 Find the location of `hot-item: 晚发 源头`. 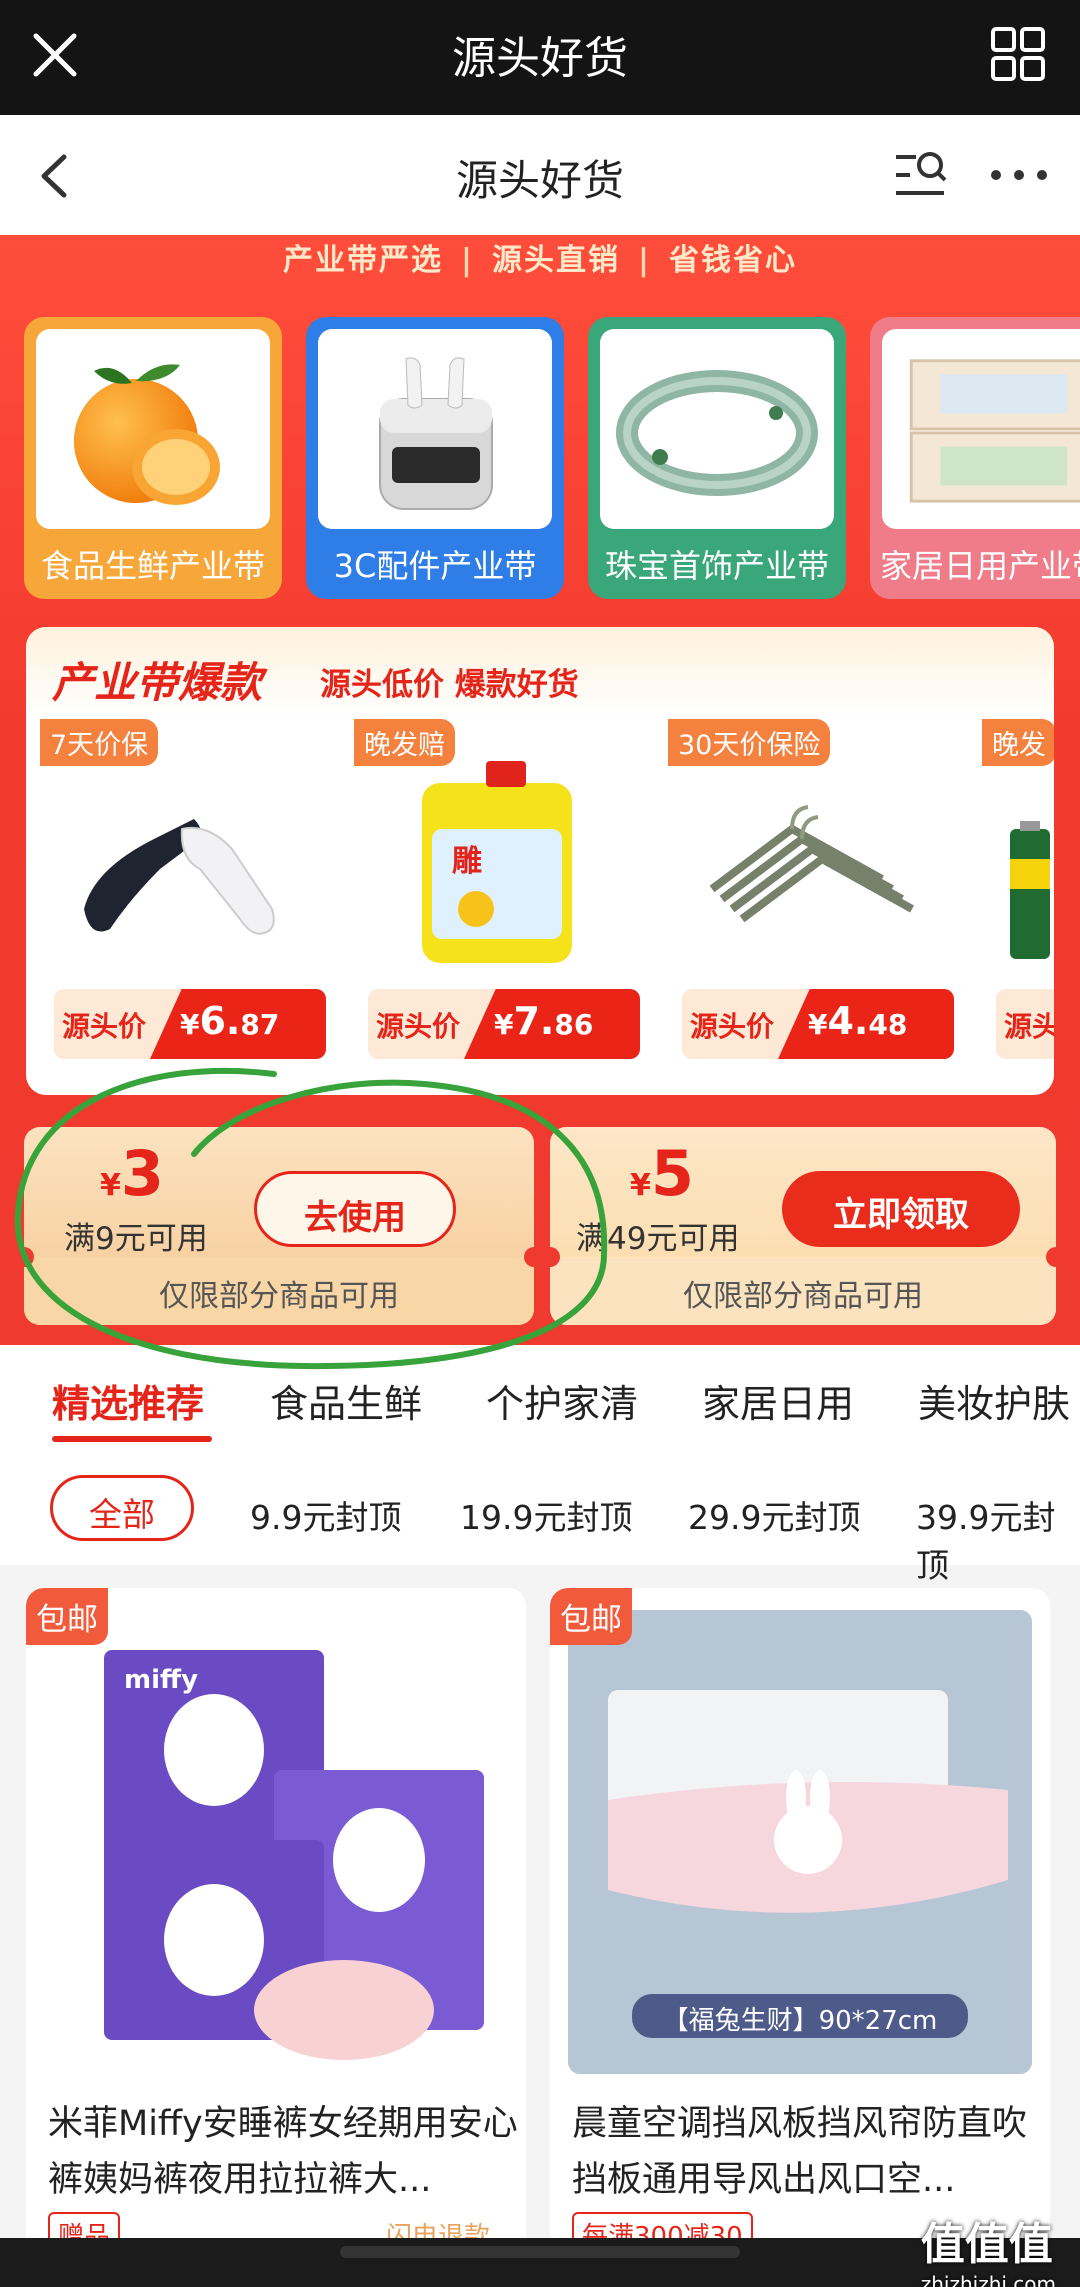

hot-item: 晚发 源头 is located at coordinates (1018, 899).